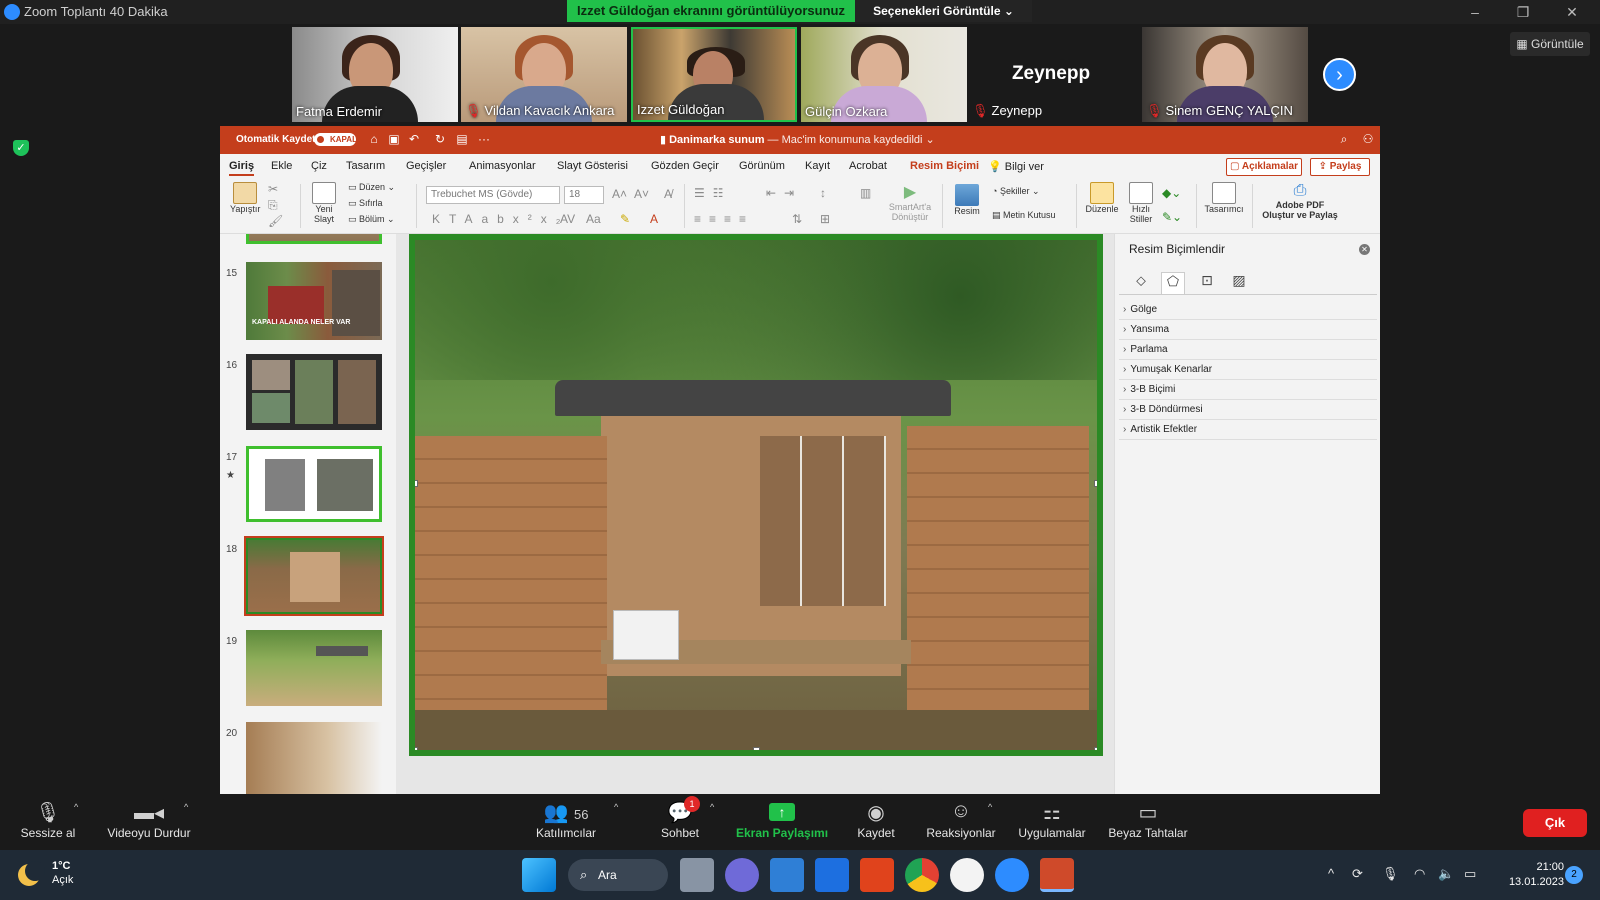  I want to click on redo-icon: ↻, so click(440, 140).